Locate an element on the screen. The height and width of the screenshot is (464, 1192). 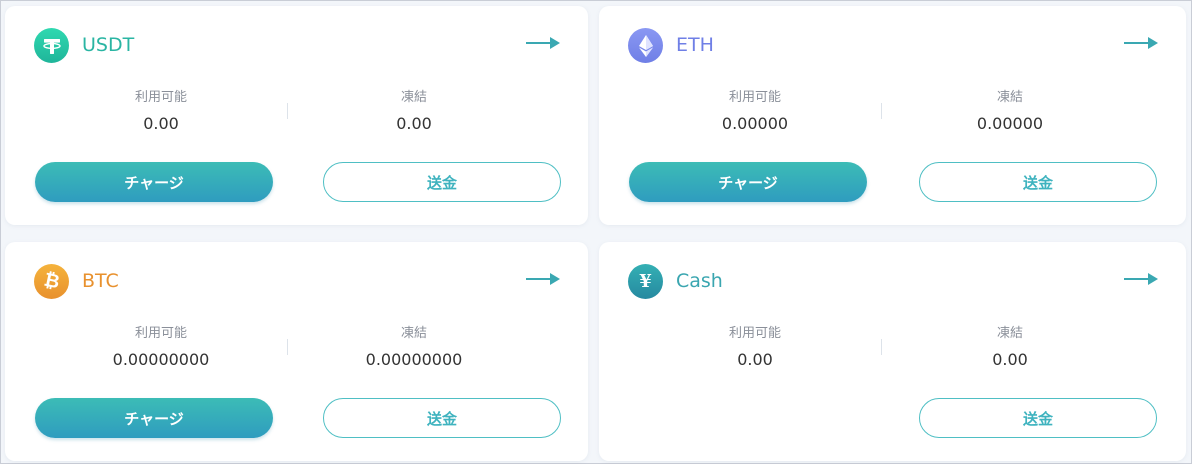
frozen-value: 0.00000000 is located at coordinates (414, 359).